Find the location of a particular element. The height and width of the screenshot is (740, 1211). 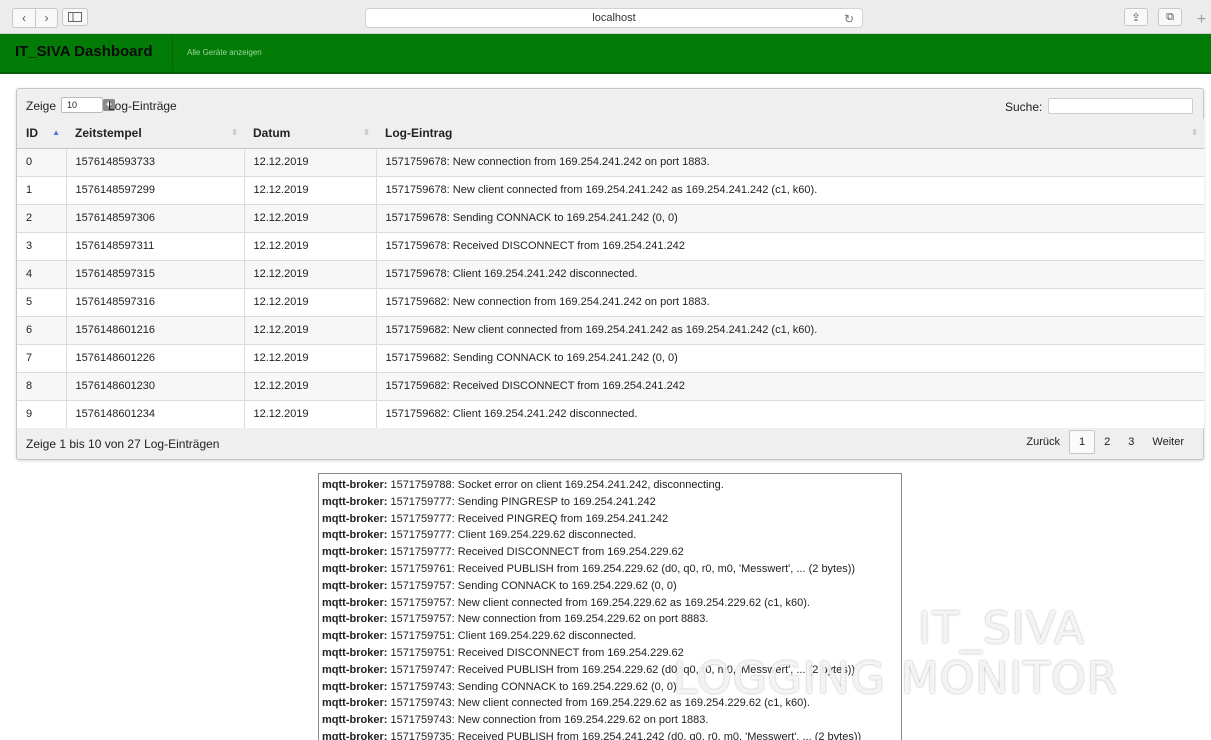

page-size-label: Zeige is located at coordinates (41, 106).